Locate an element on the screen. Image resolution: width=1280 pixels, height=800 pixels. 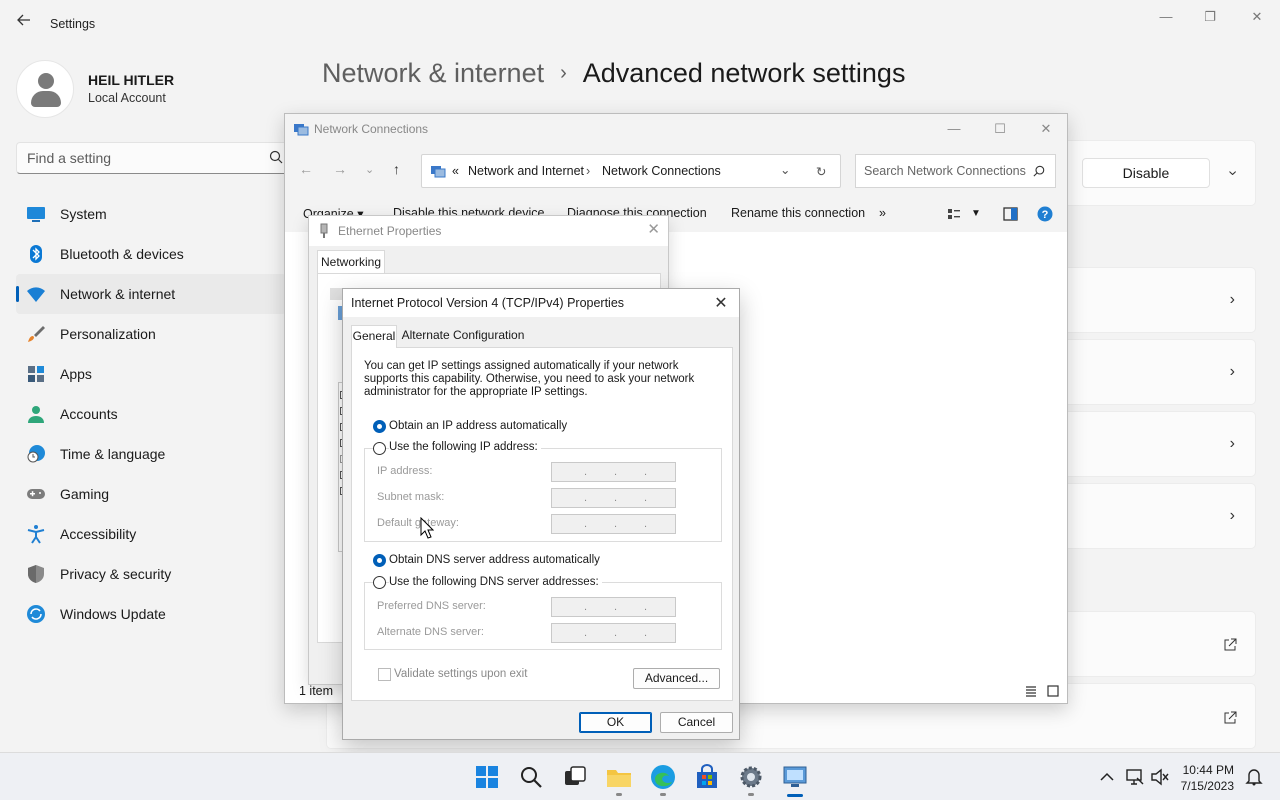
network-connections-icon is located at coordinates (795, 777).